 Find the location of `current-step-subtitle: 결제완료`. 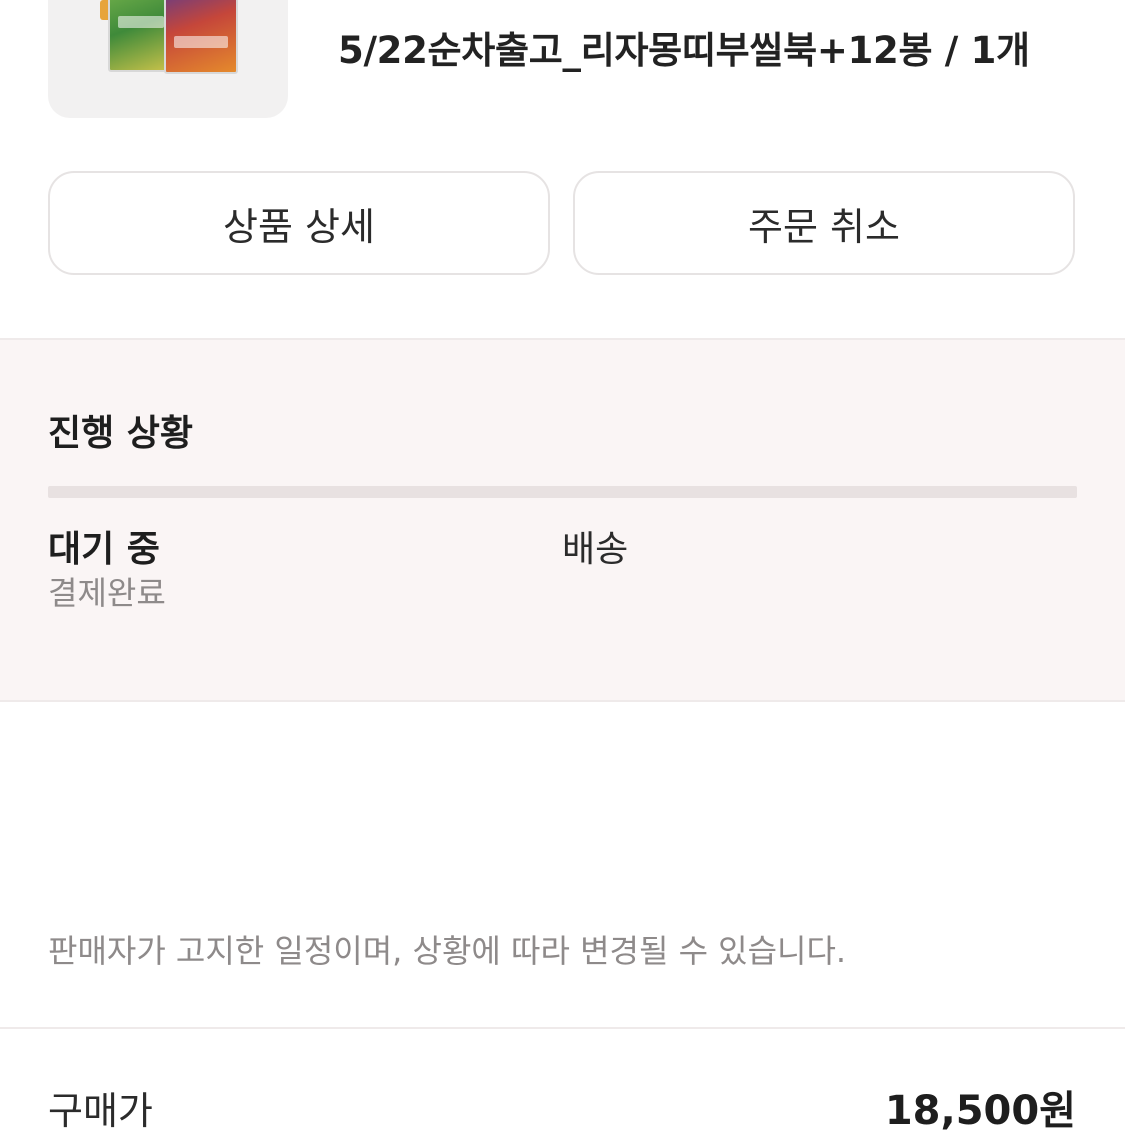

current-step-subtitle: 결제완료 is located at coordinates (107, 593).